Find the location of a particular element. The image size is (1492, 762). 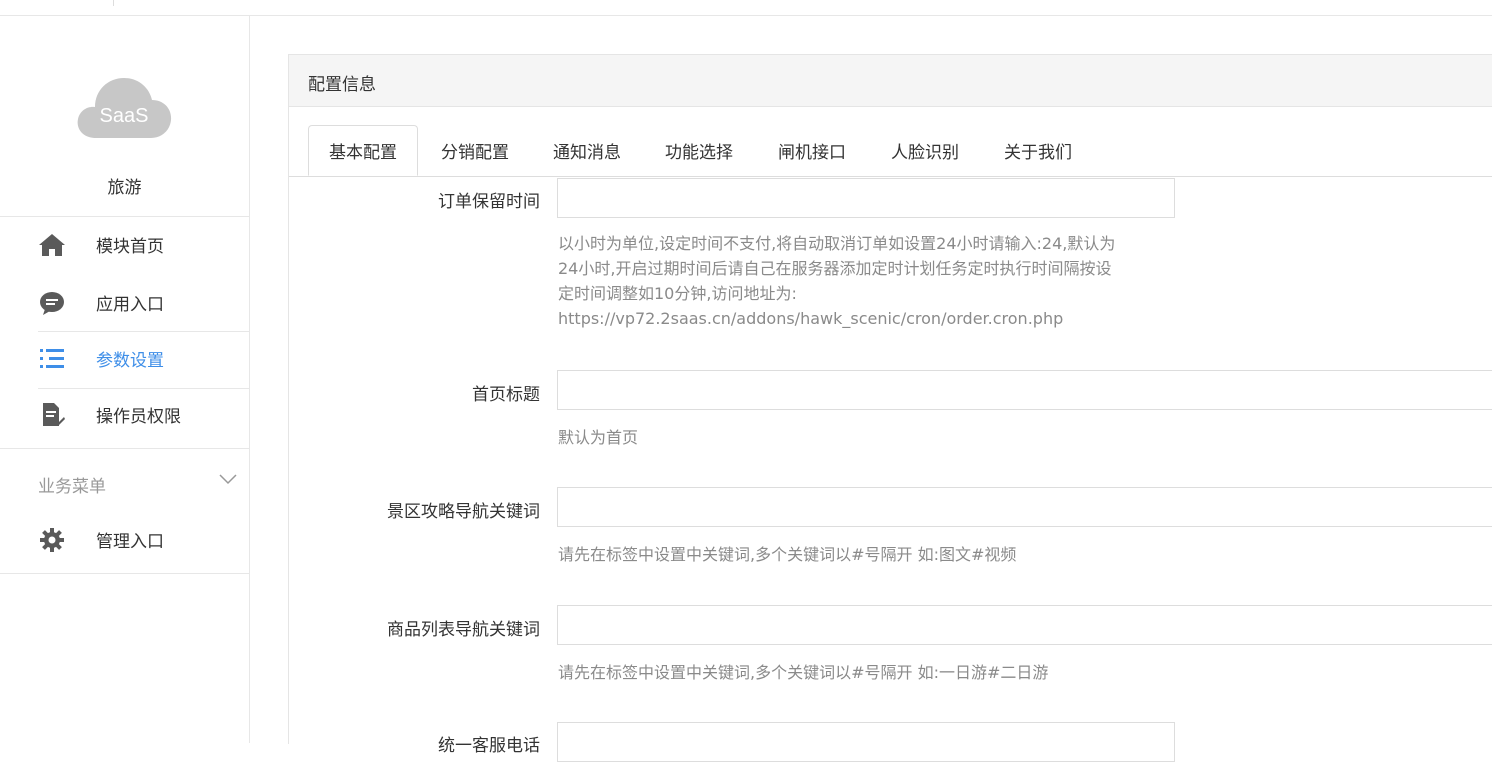

panel-title: 配置信息 is located at coordinates (342, 85).